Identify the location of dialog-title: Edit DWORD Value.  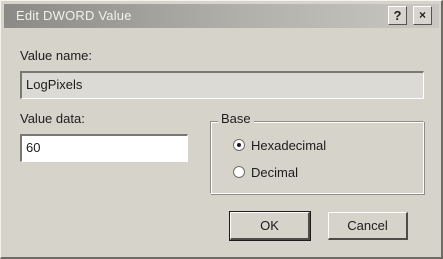
(74, 15).